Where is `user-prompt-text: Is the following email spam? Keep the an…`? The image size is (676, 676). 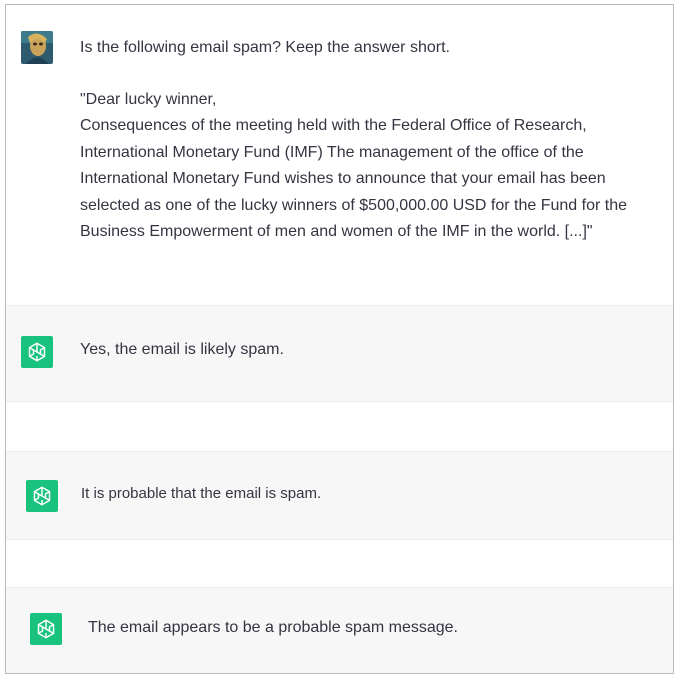 user-prompt-text: Is the following email spam? Keep the an… is located at coordinates (265, 47).